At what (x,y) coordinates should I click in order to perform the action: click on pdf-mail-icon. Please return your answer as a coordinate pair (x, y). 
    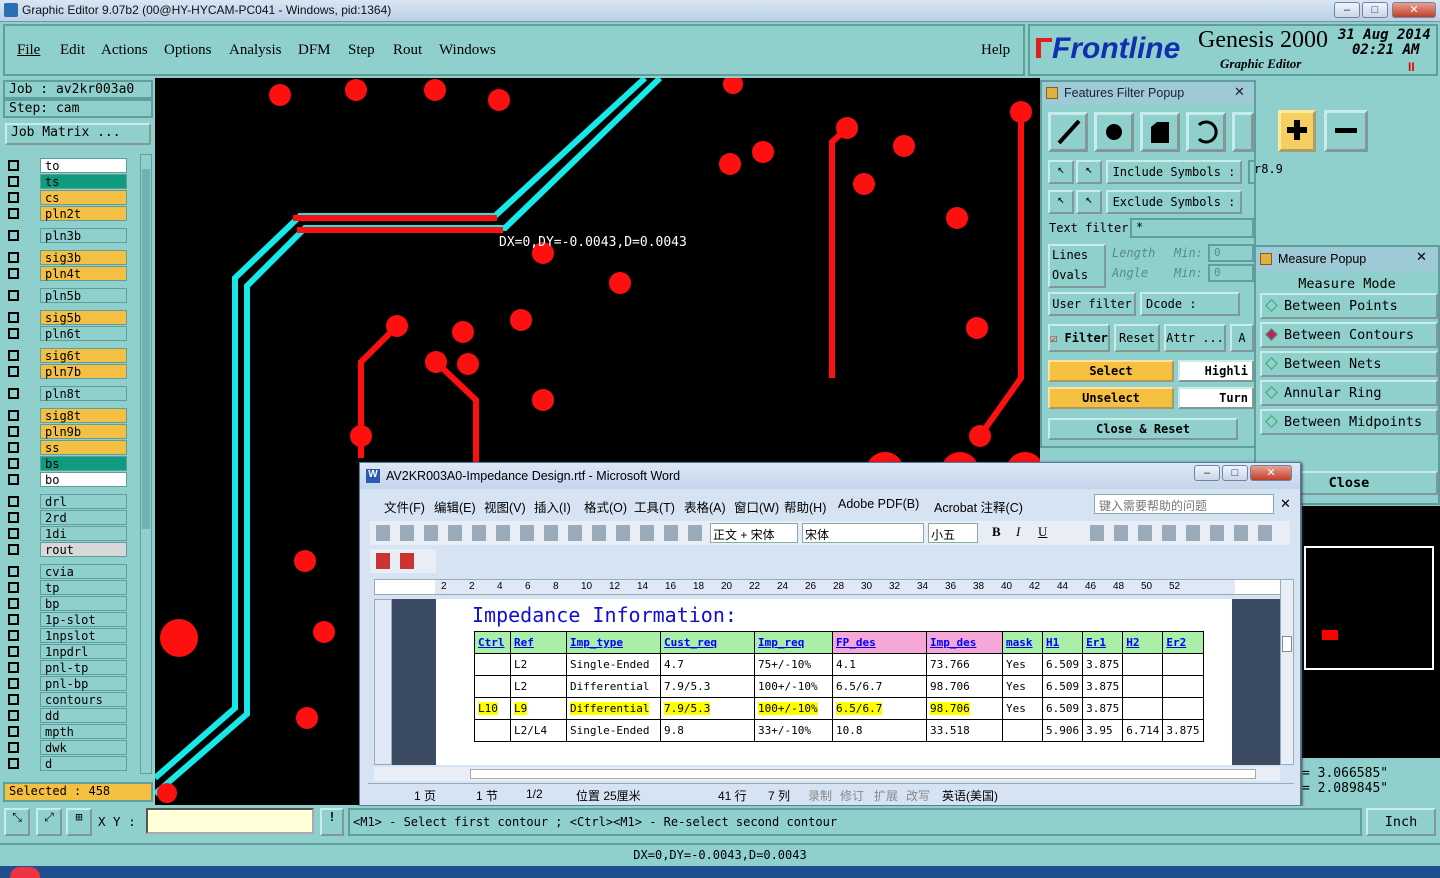
    Looking at the image, I should click on (407, 561).